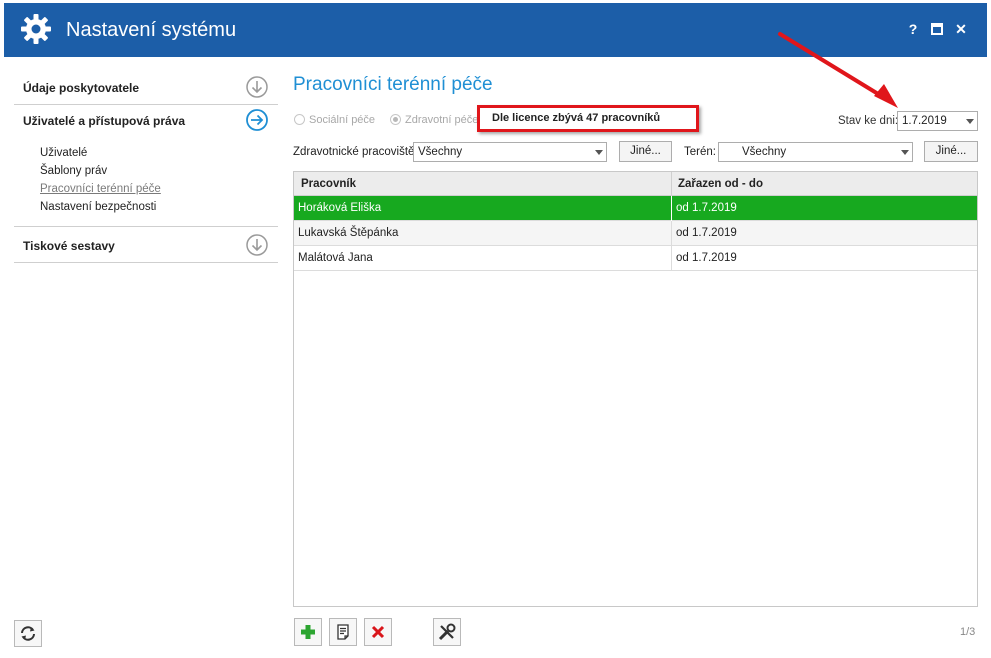  Describe the element at coordinates (868, 121) in the screenshot. I see `date-label: Stav ke dni:` at that location.